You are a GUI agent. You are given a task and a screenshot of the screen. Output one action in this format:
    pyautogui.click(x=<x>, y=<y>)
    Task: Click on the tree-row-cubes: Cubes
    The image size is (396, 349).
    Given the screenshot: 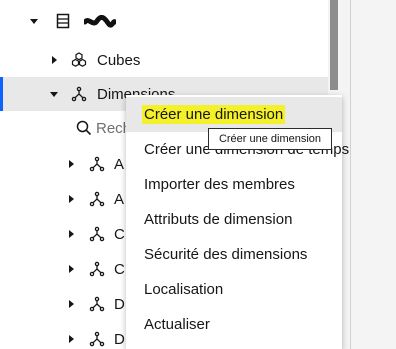 What is the action you would take?
    pyautogui.click(x=164, y=60)
    